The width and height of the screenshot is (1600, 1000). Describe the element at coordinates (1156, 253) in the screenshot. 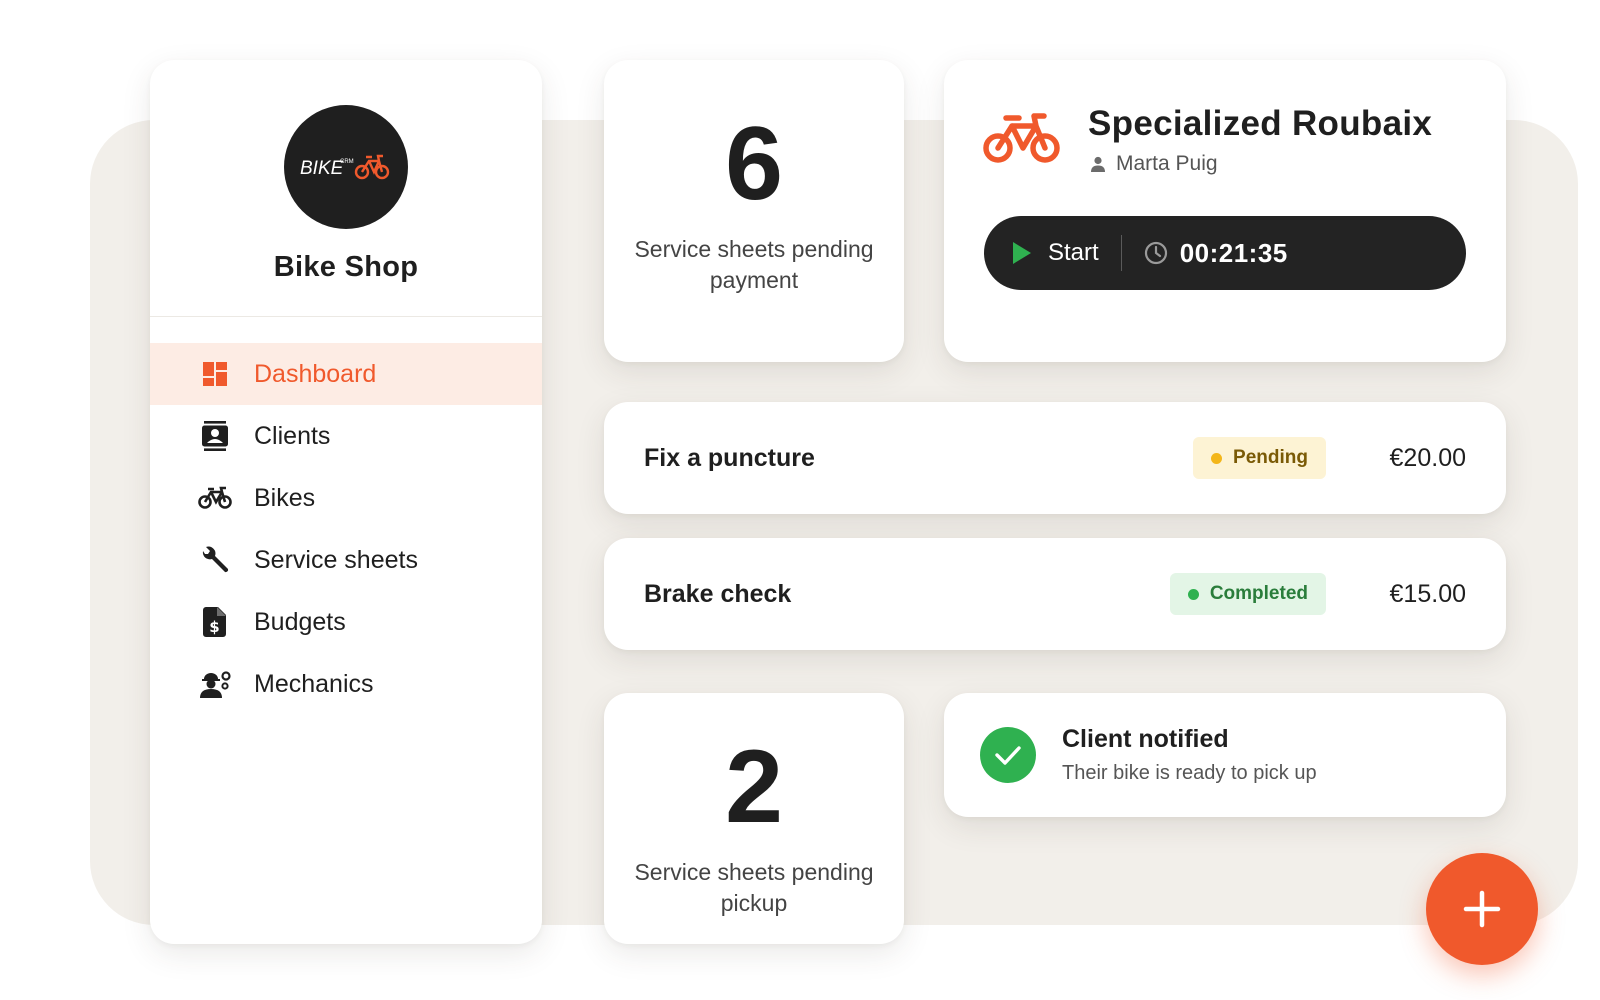

I see `clock-icon` at that location.